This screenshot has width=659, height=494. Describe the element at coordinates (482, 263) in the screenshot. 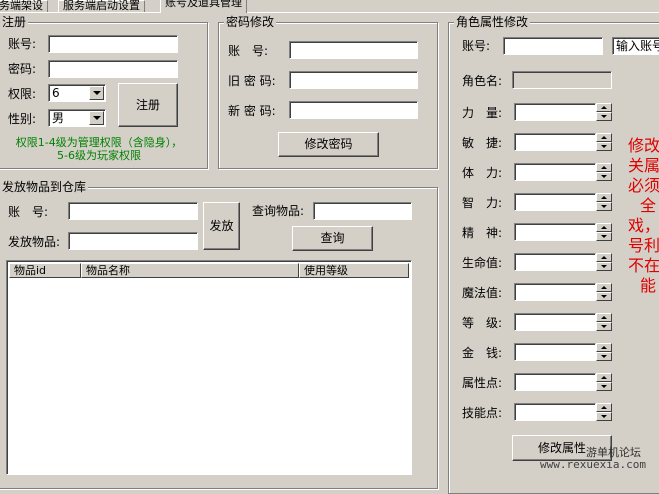

I see `attr-label: 生命值:` at that location.